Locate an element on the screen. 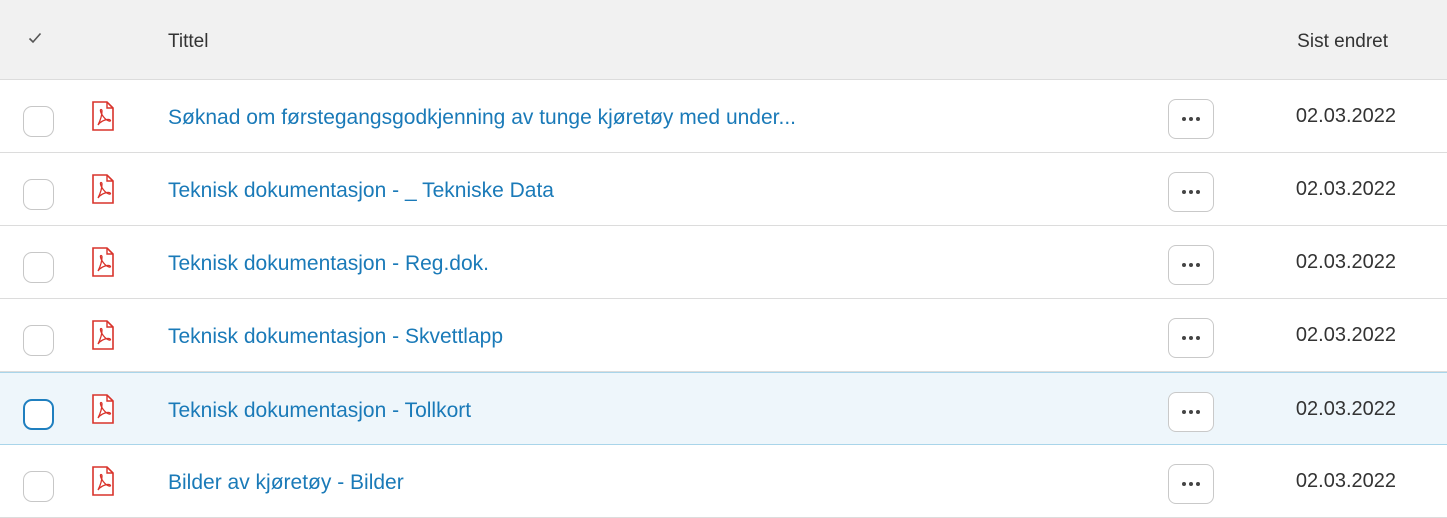  document-title-link: Teknisk dokumentasjon - _ Tekniske Data is located at coordinates (361, 191).